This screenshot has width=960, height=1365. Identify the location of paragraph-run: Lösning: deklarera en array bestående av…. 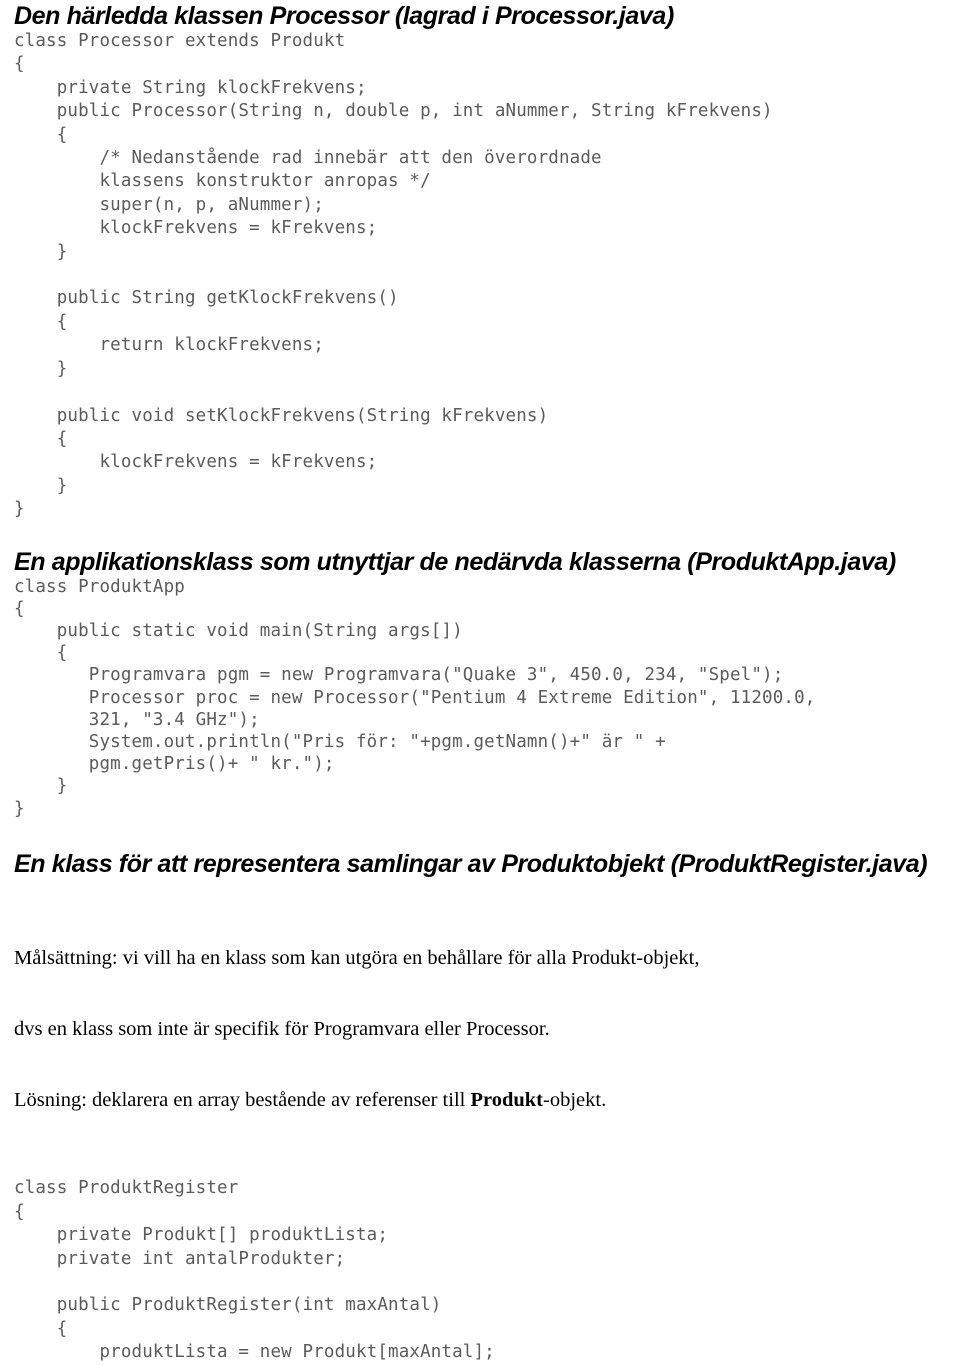
(242, 1099).